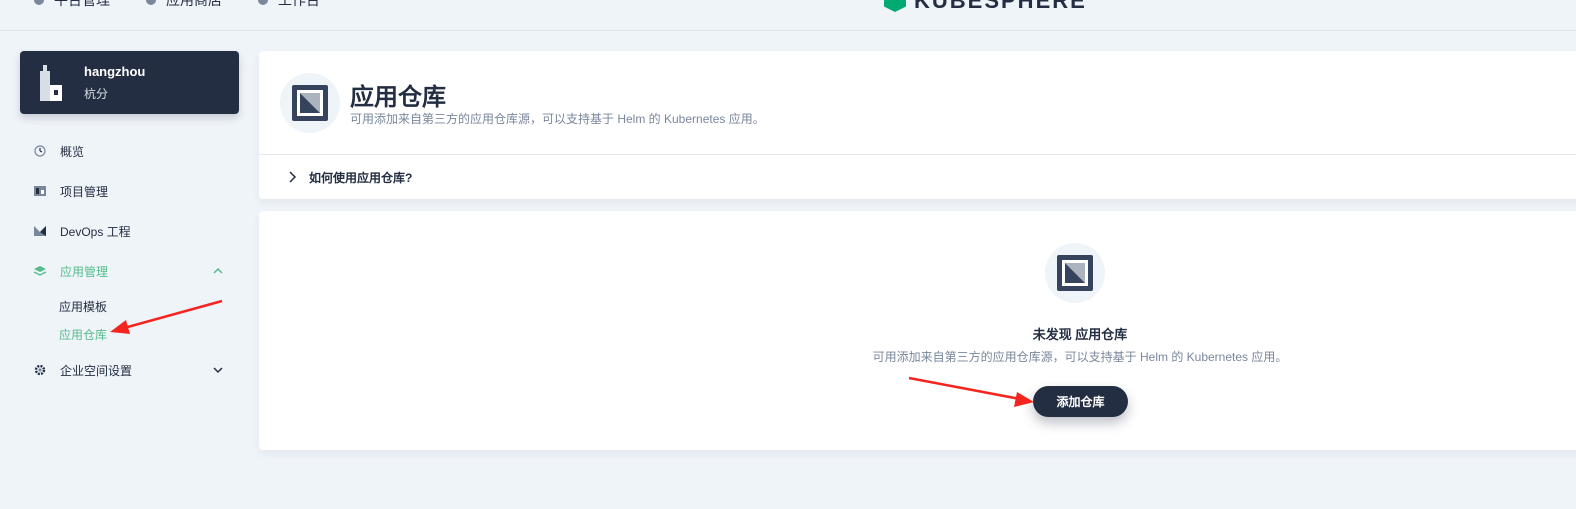 This screenshot has height=509, width=1576. Describe the element at coordinates (788, 15) in the screenshot. I see `top-navigation-bar: 平台管理 应用商店 工作台 KUBESPHERE` at that location.